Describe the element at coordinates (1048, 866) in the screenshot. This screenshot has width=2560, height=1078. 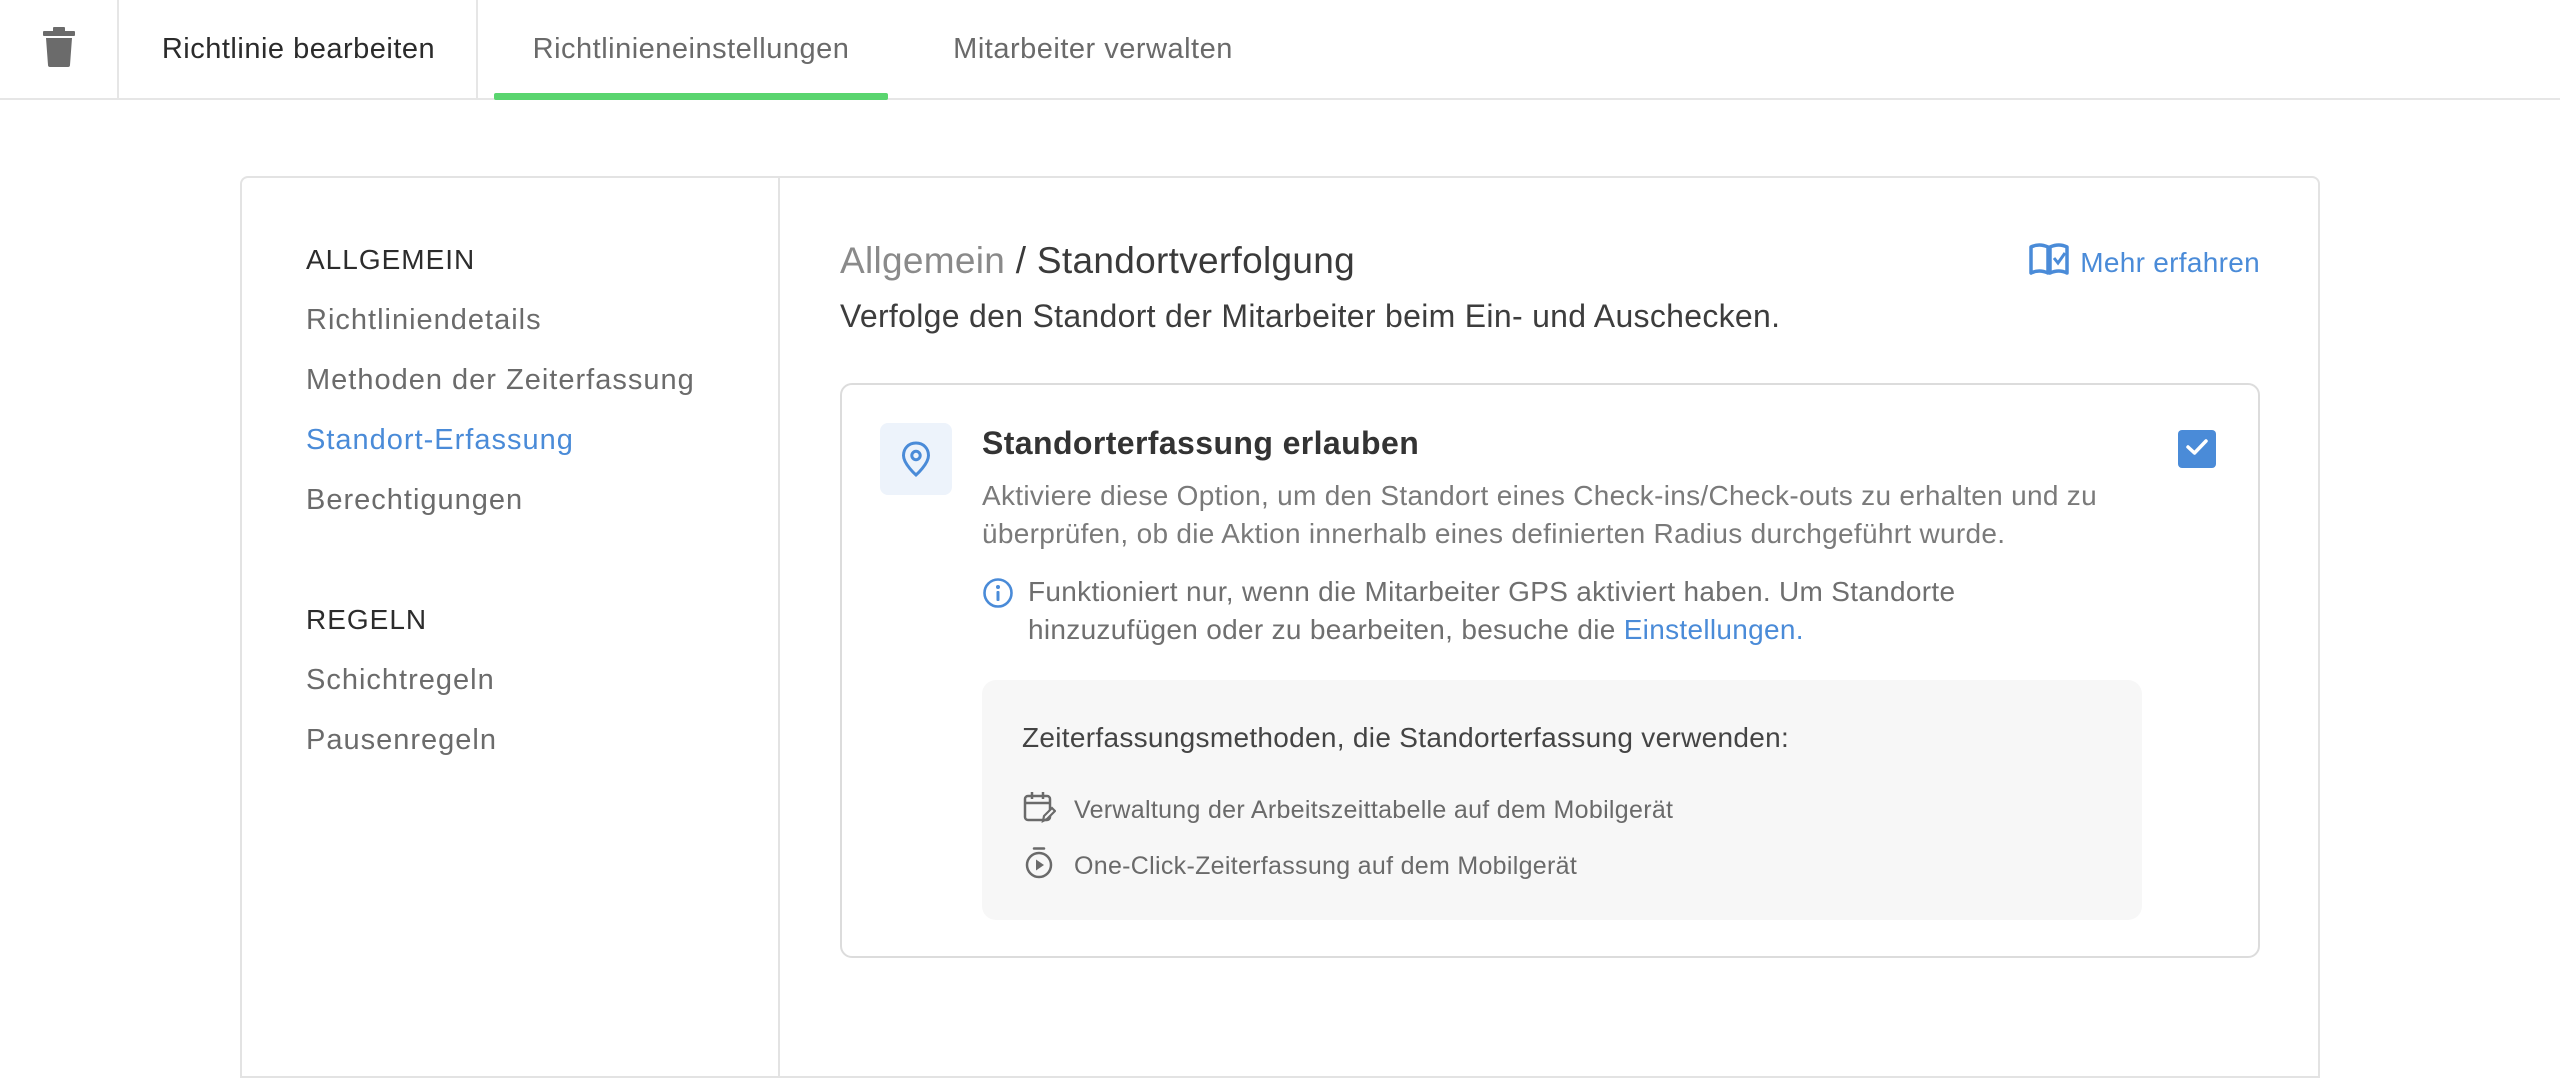
I see `stopwatch-icon` at that location.